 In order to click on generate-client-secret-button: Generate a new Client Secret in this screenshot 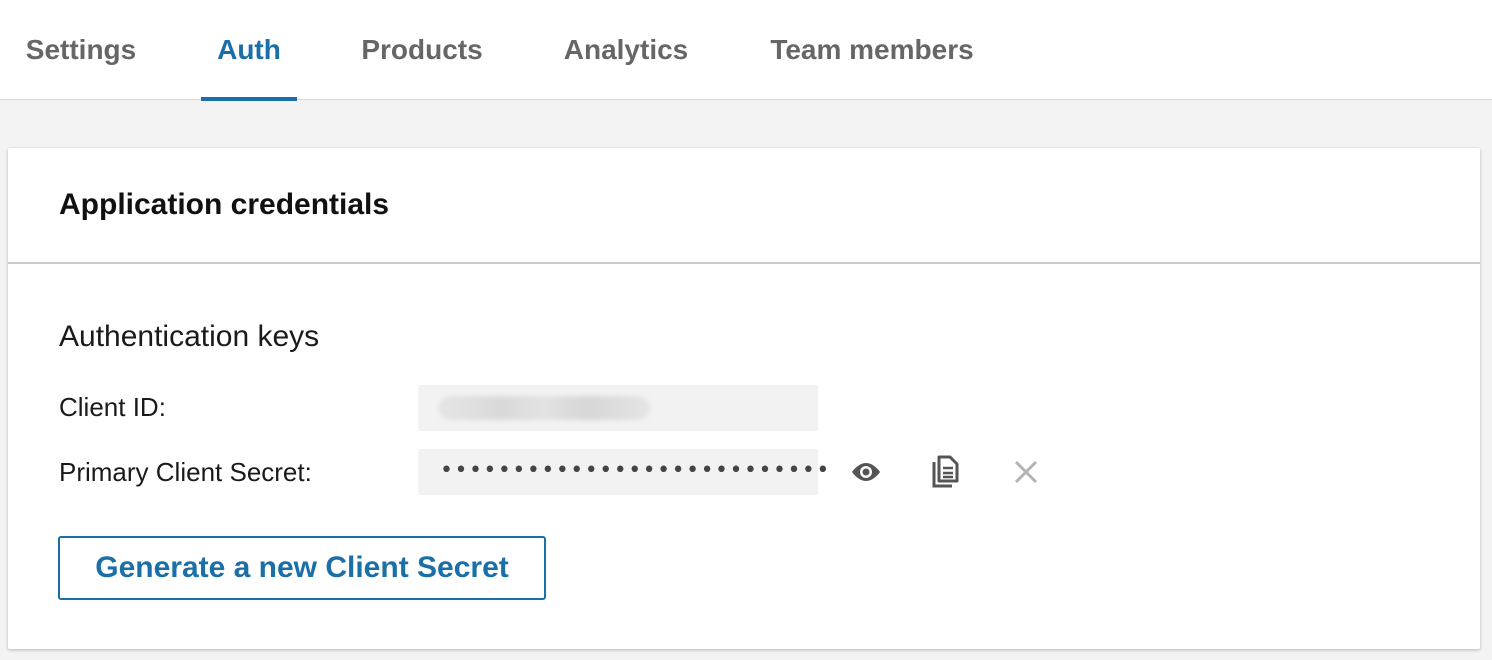, I will do `click(302, 568)`.